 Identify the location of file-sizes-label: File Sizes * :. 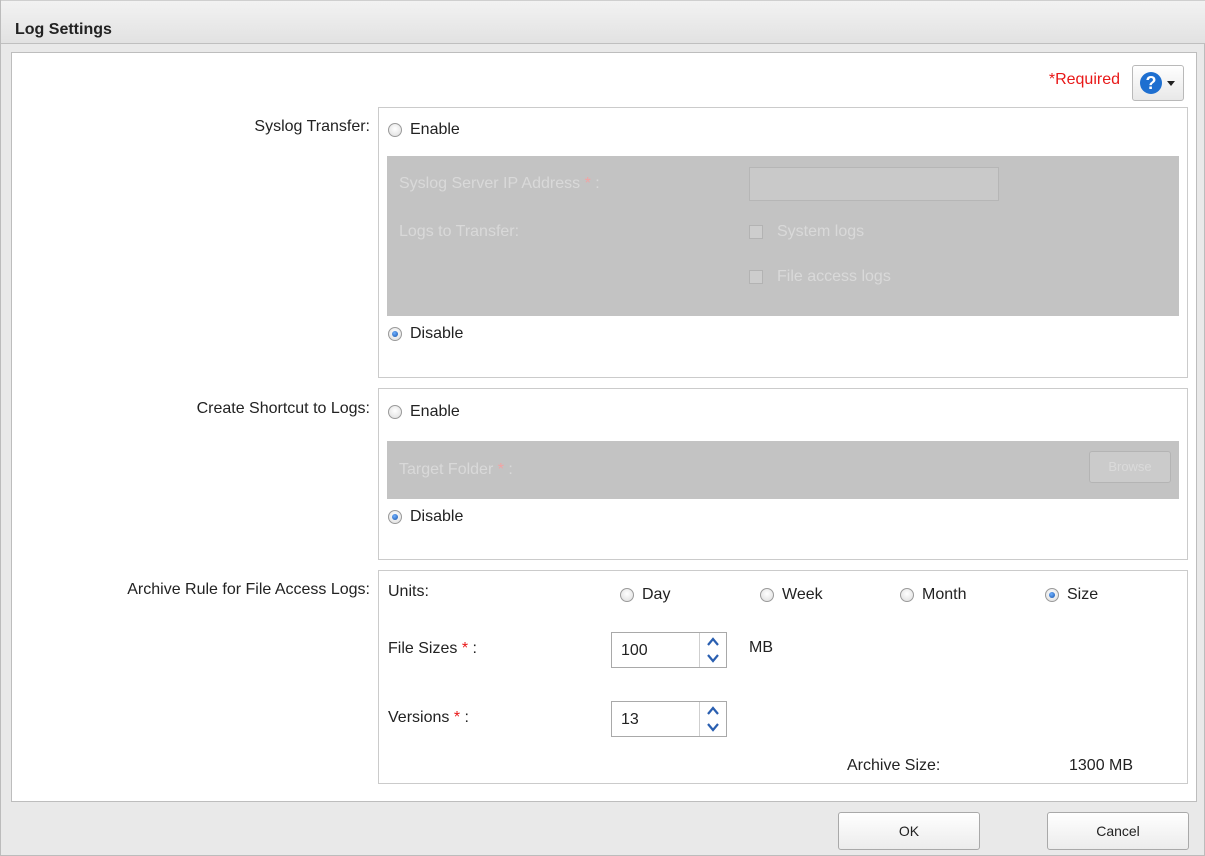
(432, 648).